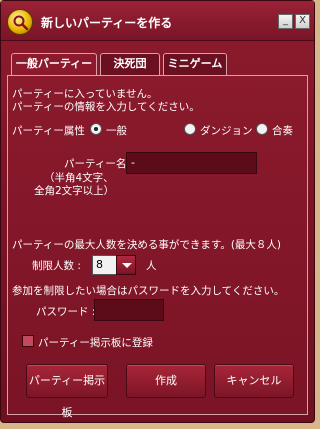 This screenshot has width=320, height=429. What do you see at coordinates (226, 131) in the screenshot?
I see `attribute-dungeon-label: ダンジョン` at bounding box center [226, 131].